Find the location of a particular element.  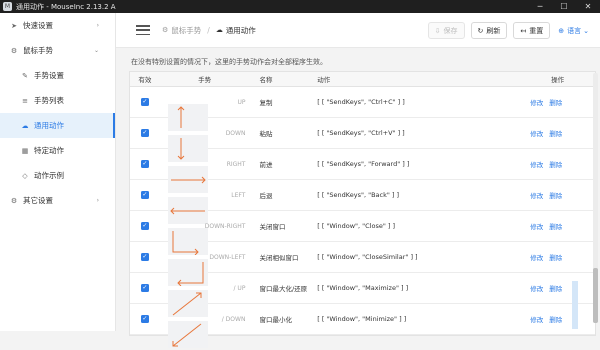

sidebar-item-label: 其它设置 is located at coordinates (38, 200).